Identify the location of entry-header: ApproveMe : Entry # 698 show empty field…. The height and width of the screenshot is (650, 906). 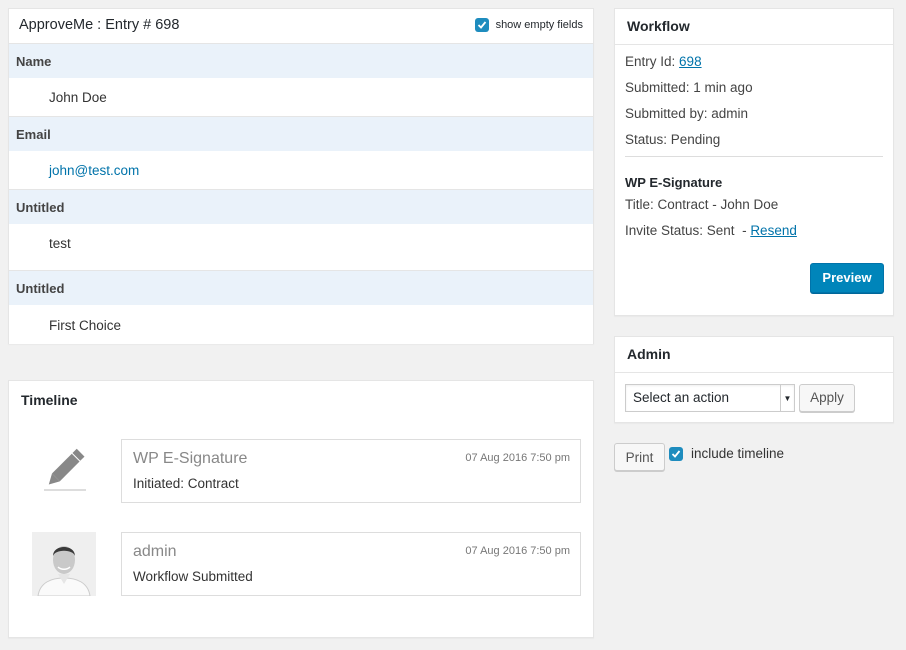
(301, 26).